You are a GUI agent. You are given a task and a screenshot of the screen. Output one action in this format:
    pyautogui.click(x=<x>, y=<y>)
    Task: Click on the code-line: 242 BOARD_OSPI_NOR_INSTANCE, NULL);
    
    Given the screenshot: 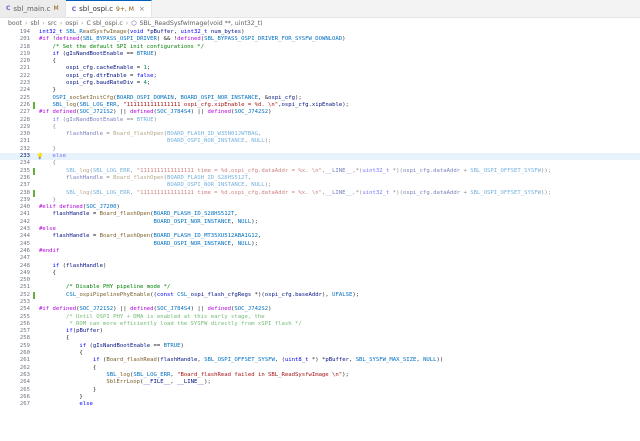 What is the action you would take?
    pyautogui.click(x=320, y=222)
    